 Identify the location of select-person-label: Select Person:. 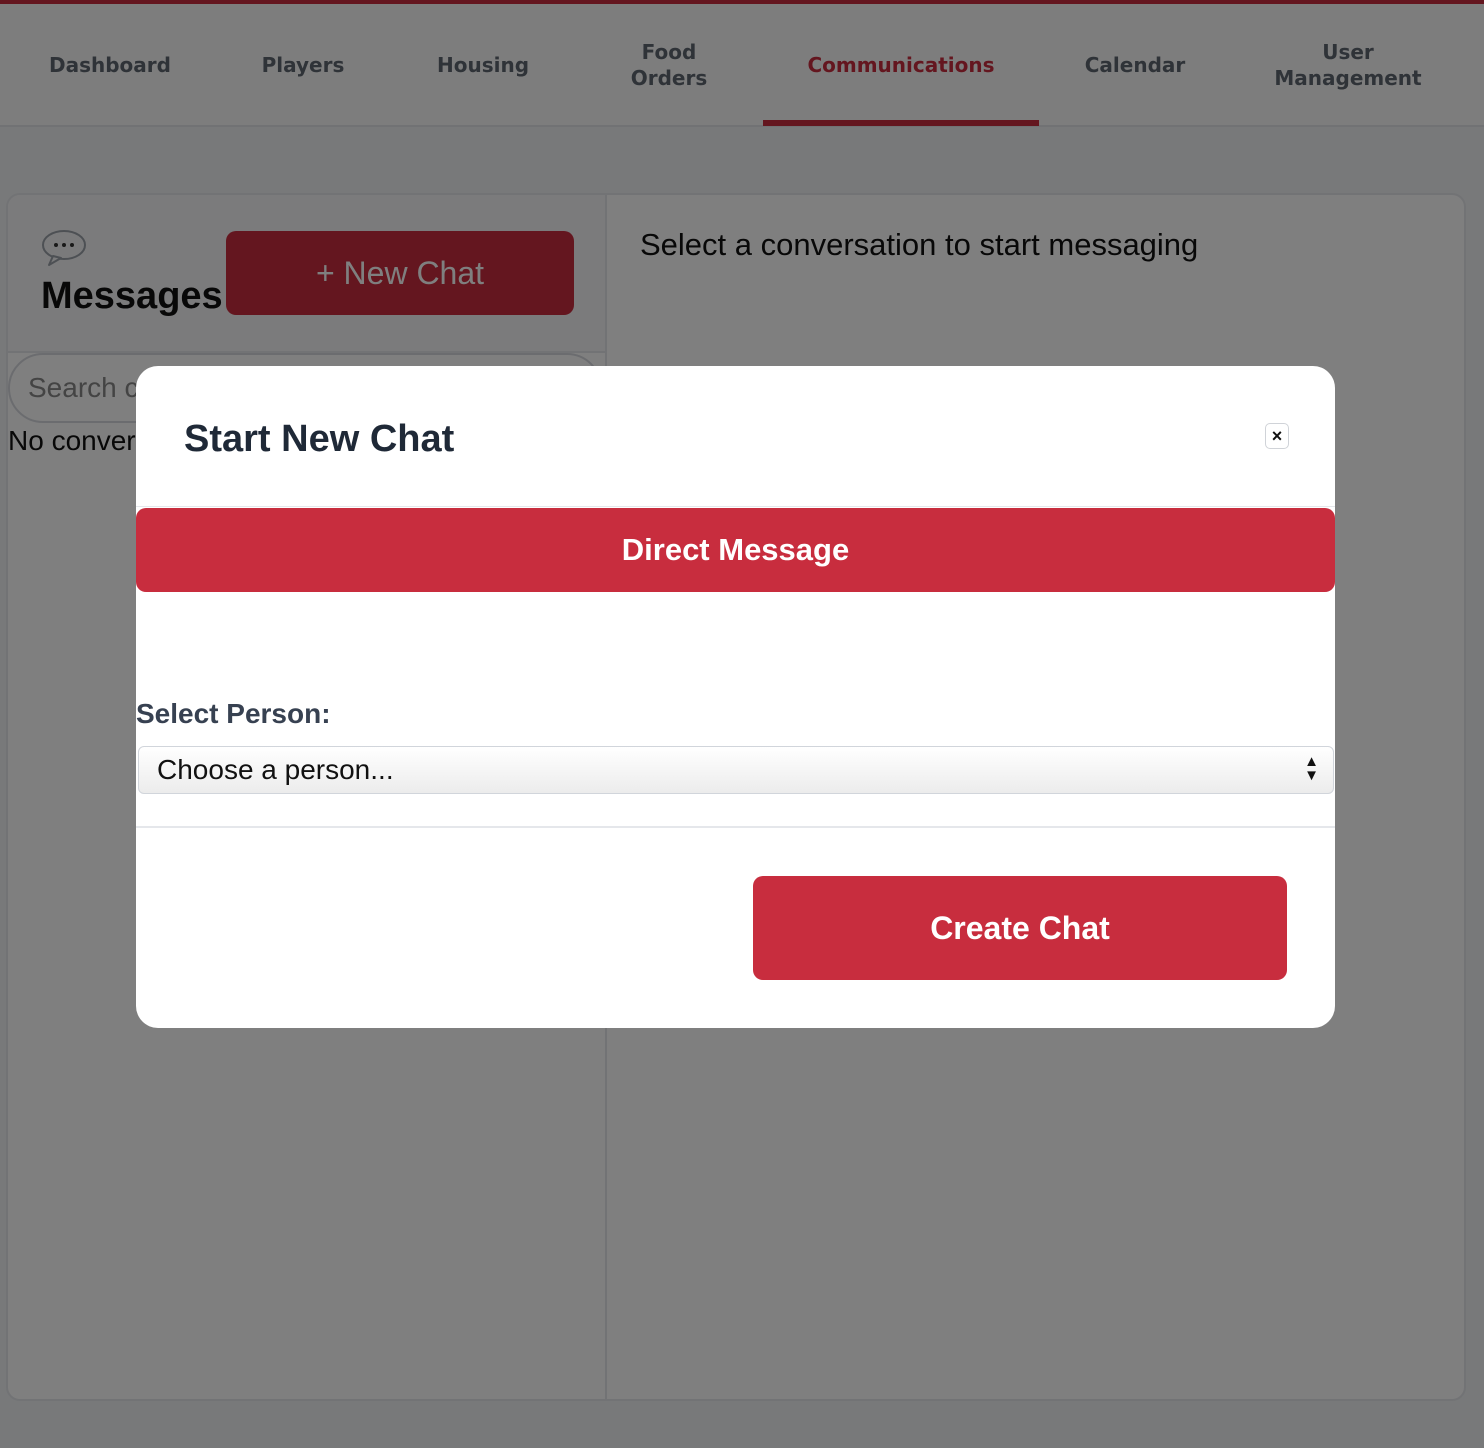
(233, 713).